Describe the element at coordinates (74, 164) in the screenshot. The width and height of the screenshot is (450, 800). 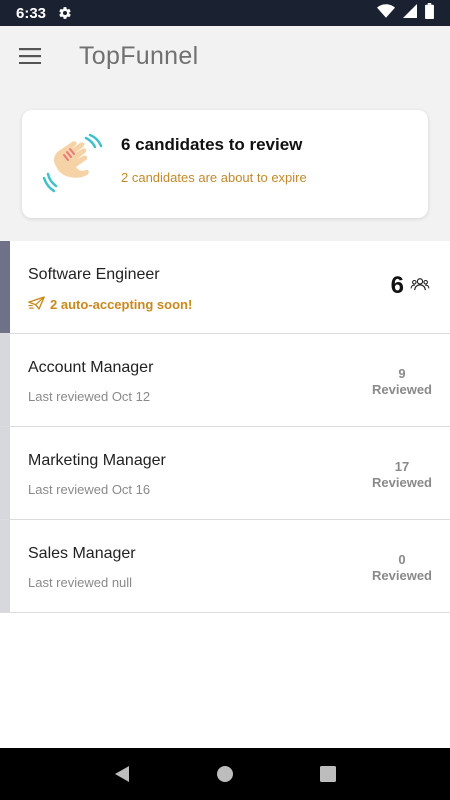
I see `waving-hand-icon` at that location.